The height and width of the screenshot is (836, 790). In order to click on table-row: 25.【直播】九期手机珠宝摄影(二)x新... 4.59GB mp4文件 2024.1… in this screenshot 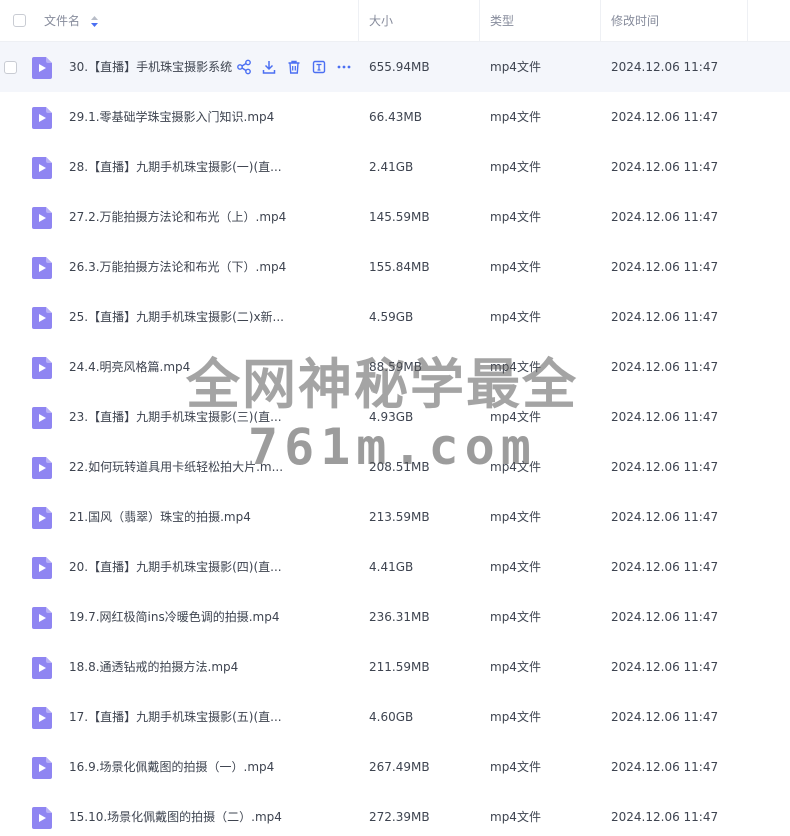, I will do `click(395, 317)`.